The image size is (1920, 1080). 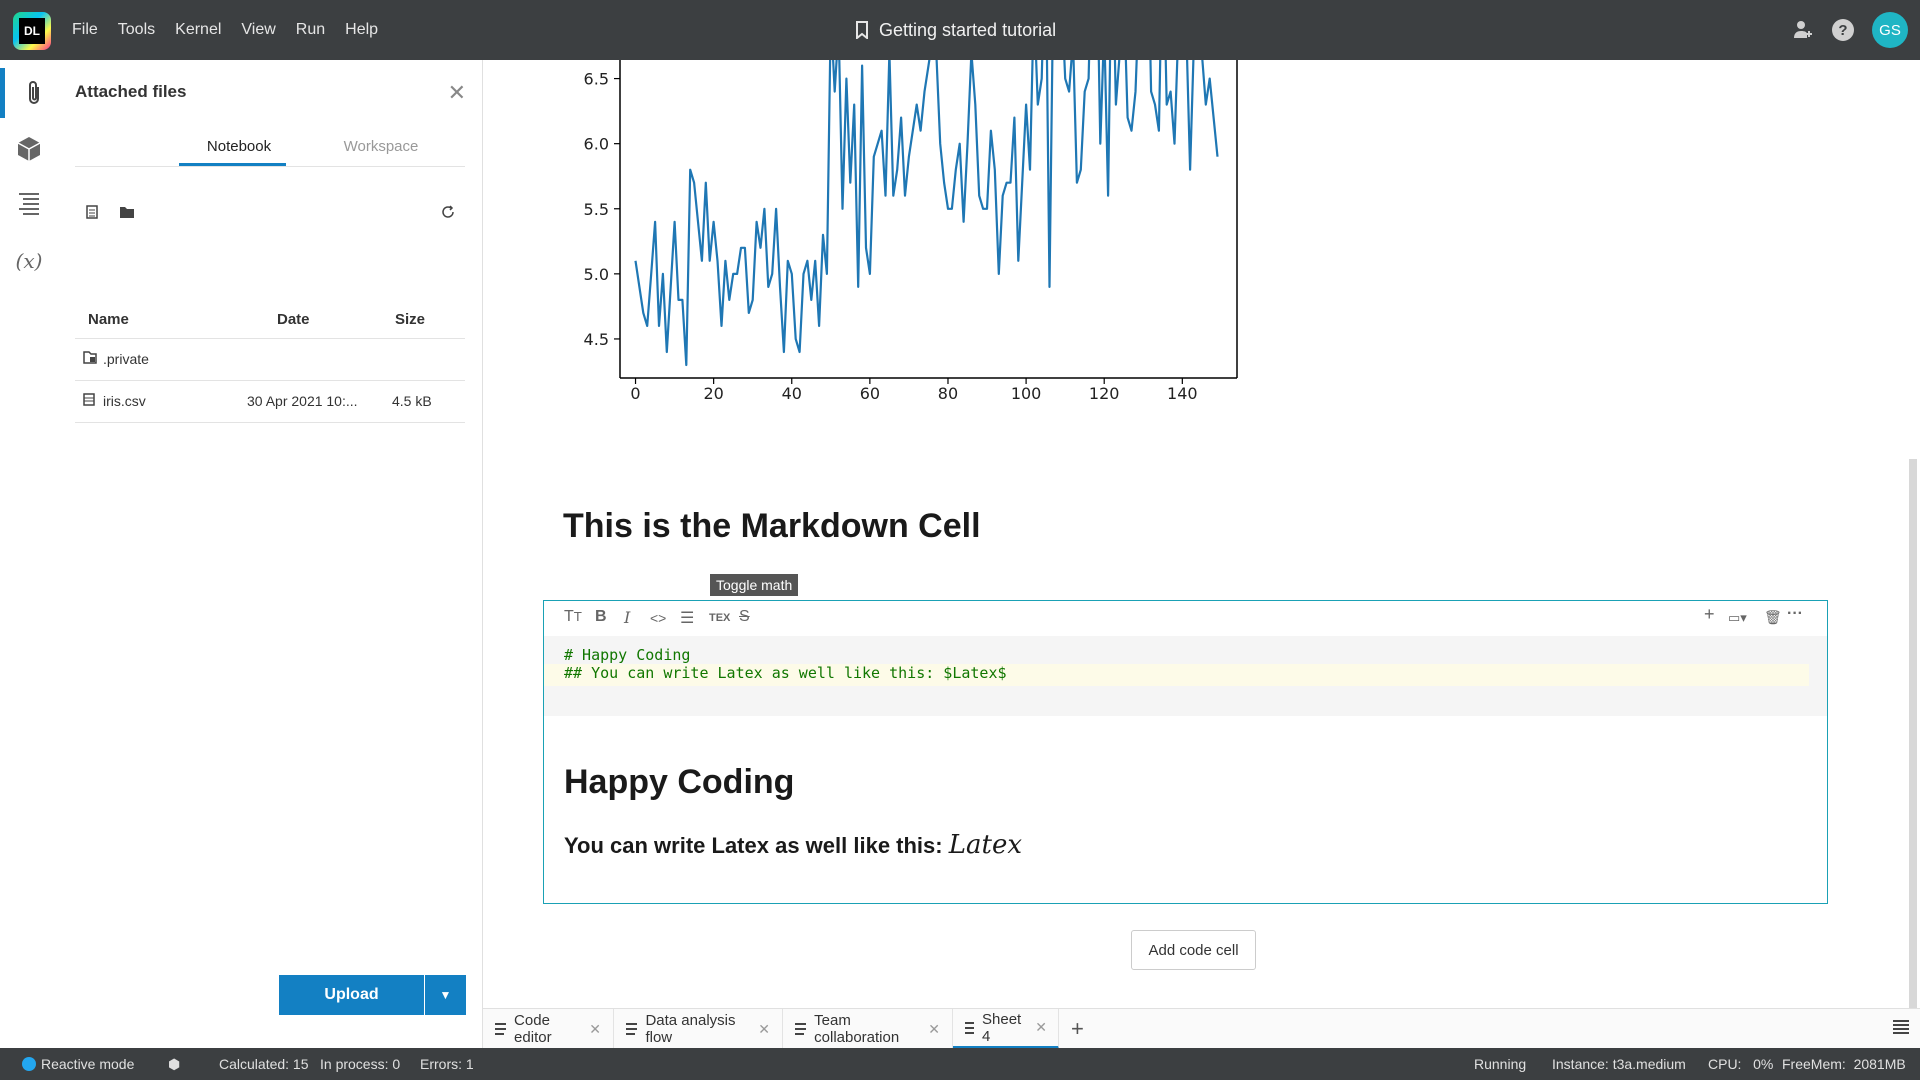 What do you see at coordinates (719, 618) in the screenshot?
I see `toggle-math-icon: TEX` at bounding box center [719, 618].